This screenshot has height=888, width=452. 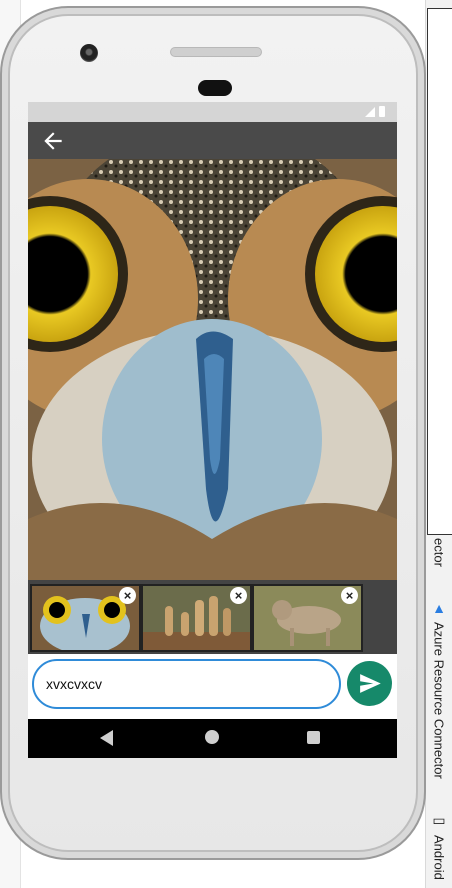 I want to click on azure-icon: ▲, so click(x=439, y=608).